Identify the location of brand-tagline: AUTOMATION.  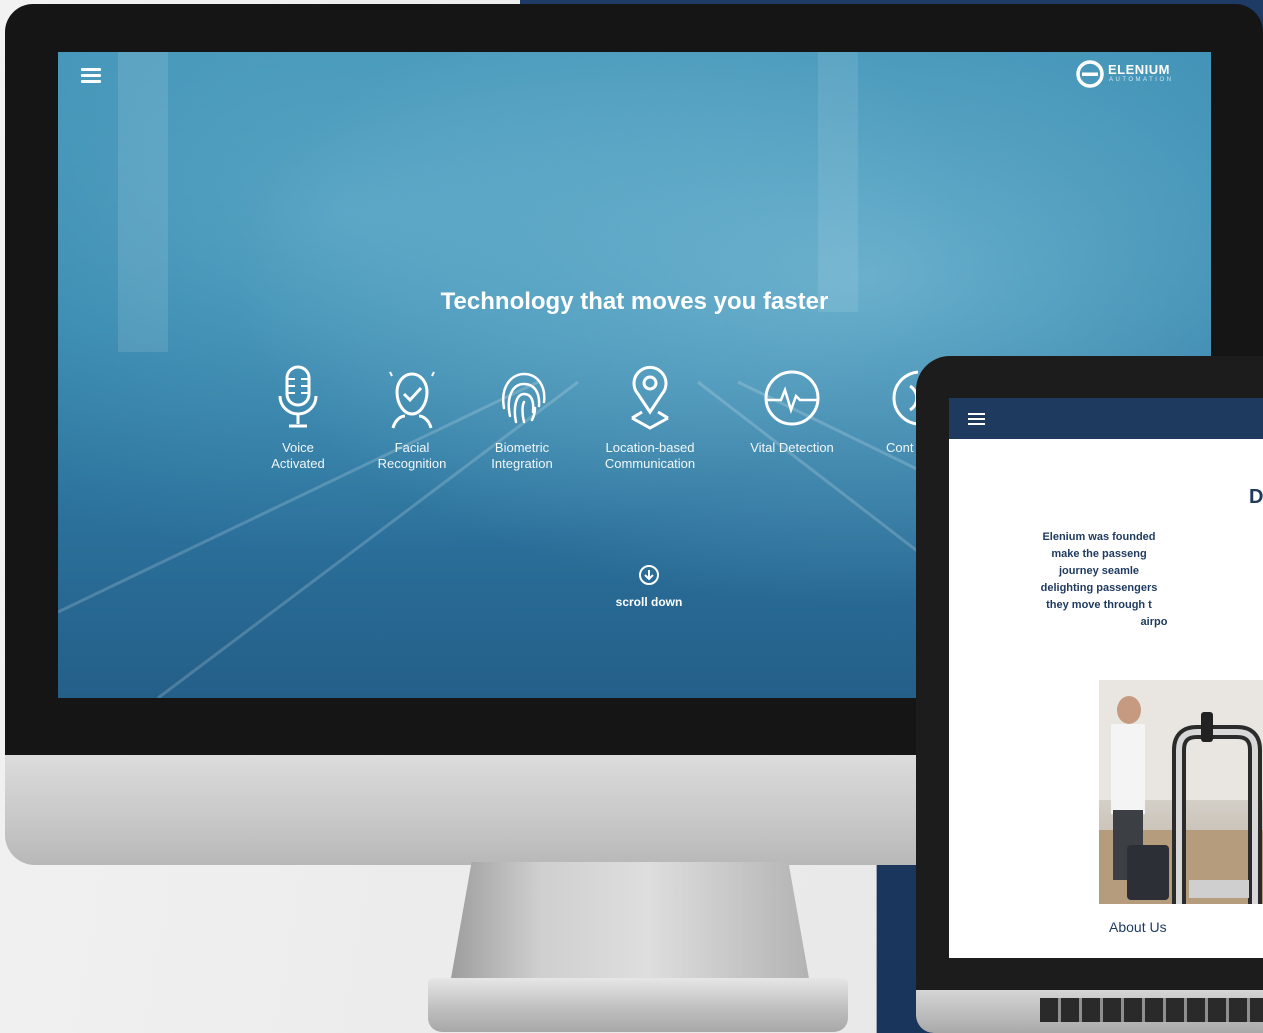
(1141, 80).